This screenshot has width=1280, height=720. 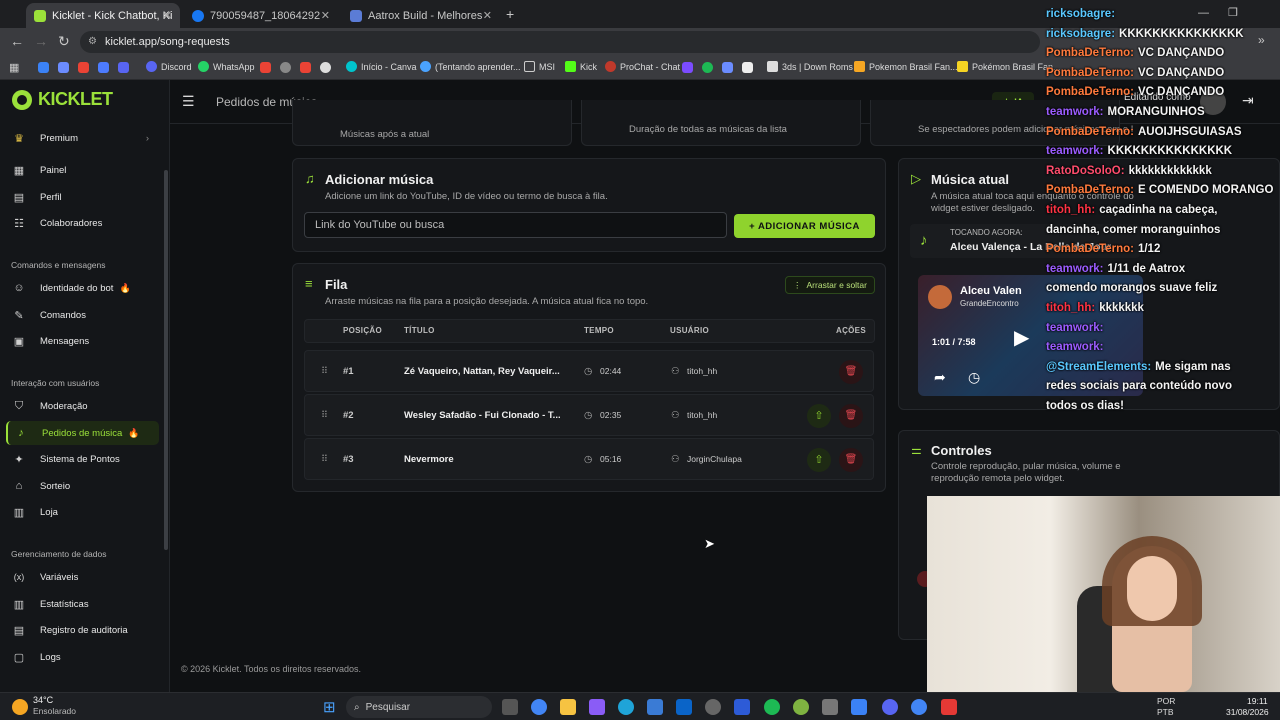 I want to click on store-icon, so click(x=655, y=707).